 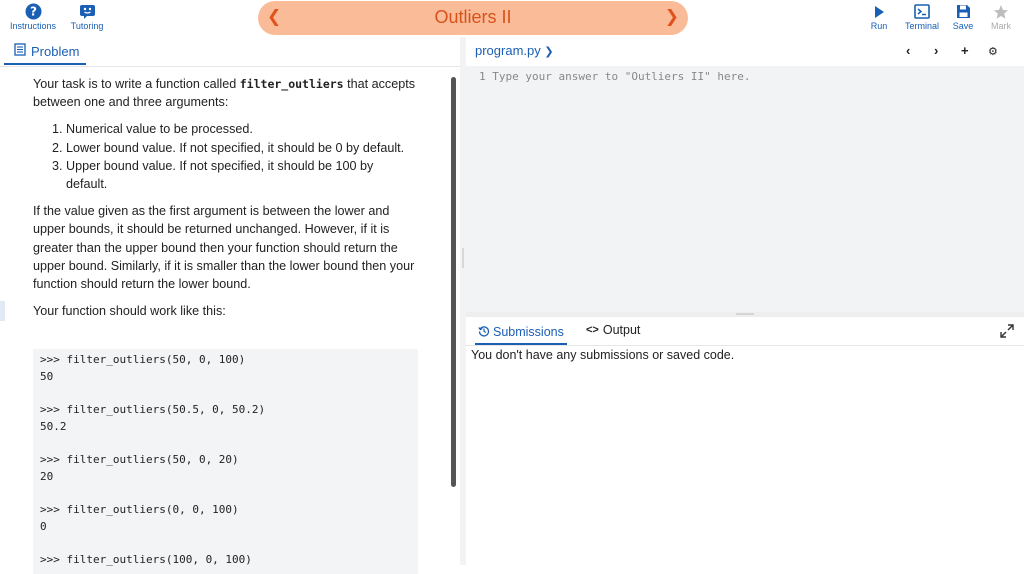 I want to click on save-label: Save, so click(x=963, y=26).